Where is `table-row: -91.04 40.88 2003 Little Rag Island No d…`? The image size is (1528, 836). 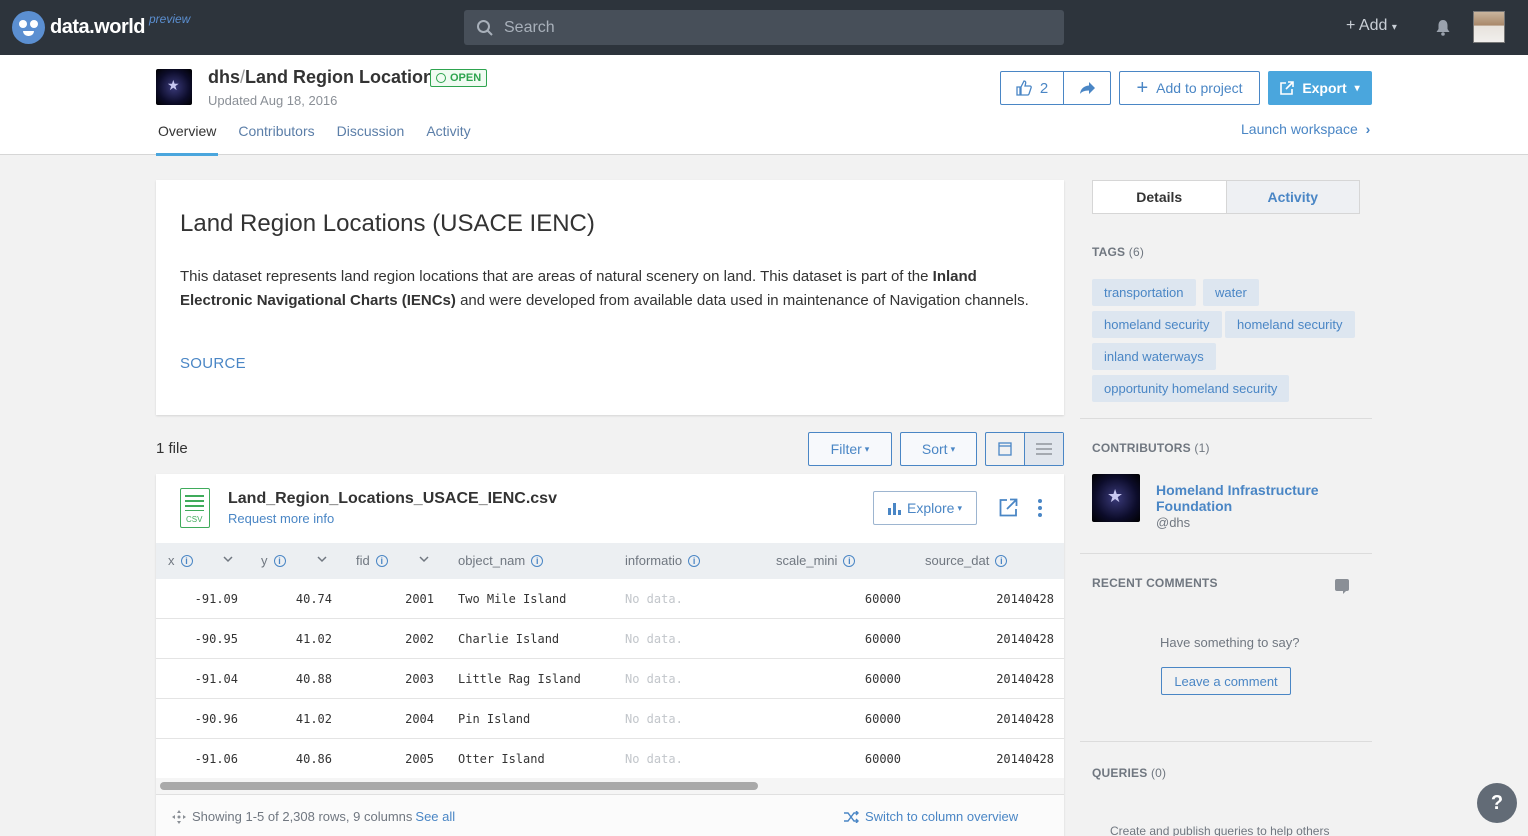 table-row: -91.04 40.88 2003 Little Rag Island No d… is located at coordinates (610, 679).